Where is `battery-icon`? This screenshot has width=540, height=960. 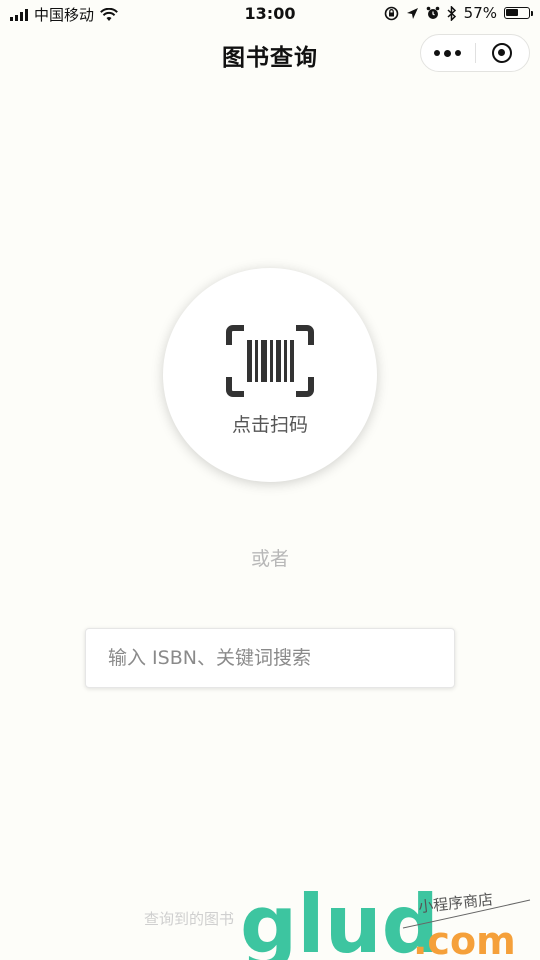 battery-icon is located at coordinates (518, 13).